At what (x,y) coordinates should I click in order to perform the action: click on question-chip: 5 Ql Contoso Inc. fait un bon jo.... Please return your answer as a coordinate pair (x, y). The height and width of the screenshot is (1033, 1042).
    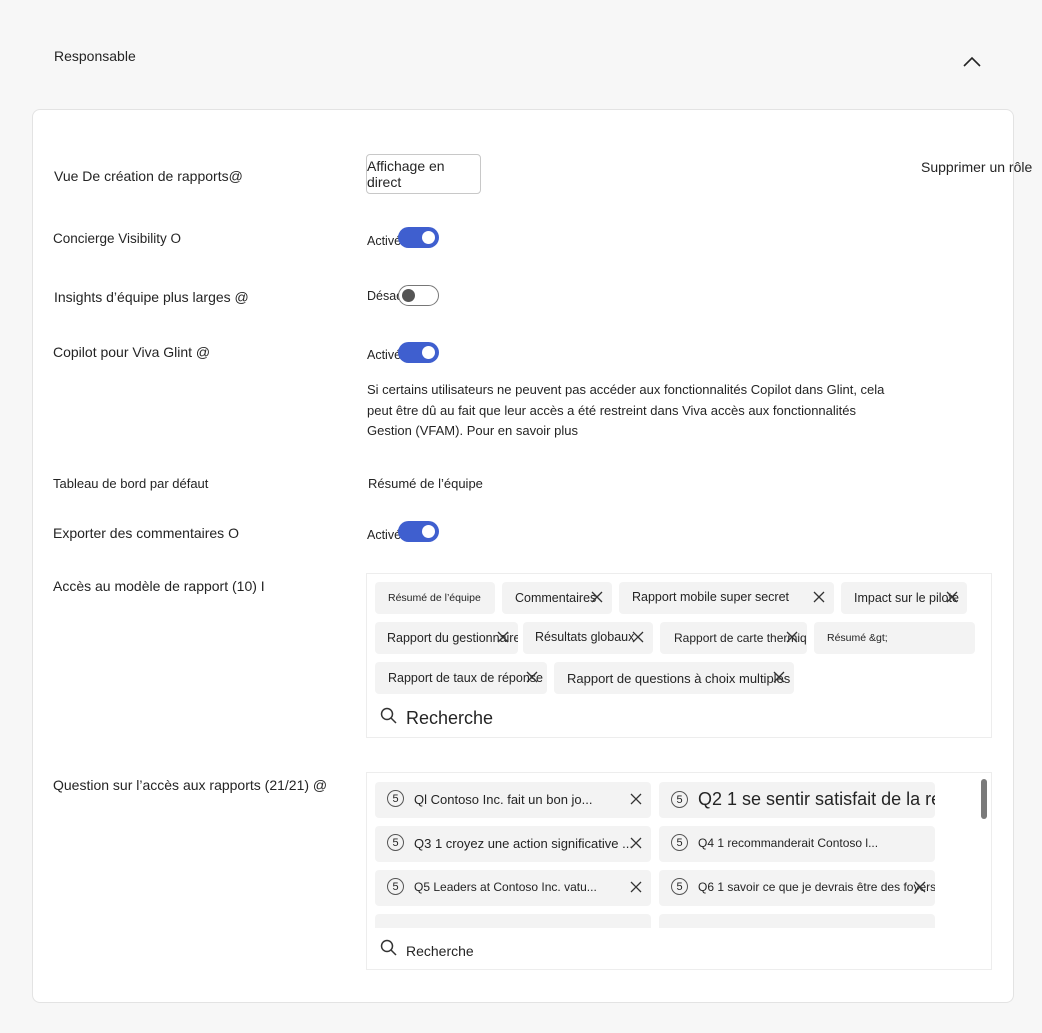
    Looking at the image, I should click on (513, 800).